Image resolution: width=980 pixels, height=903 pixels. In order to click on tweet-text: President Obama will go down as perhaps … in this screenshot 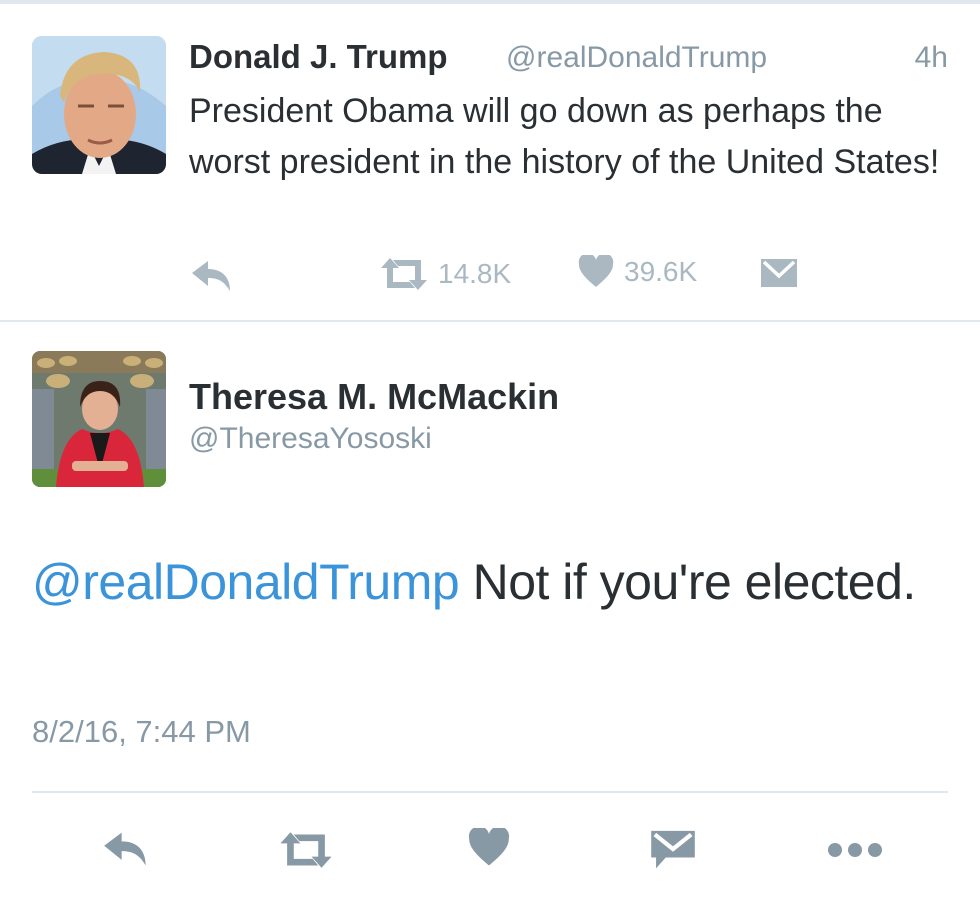, I will do `click(564, 136)`.